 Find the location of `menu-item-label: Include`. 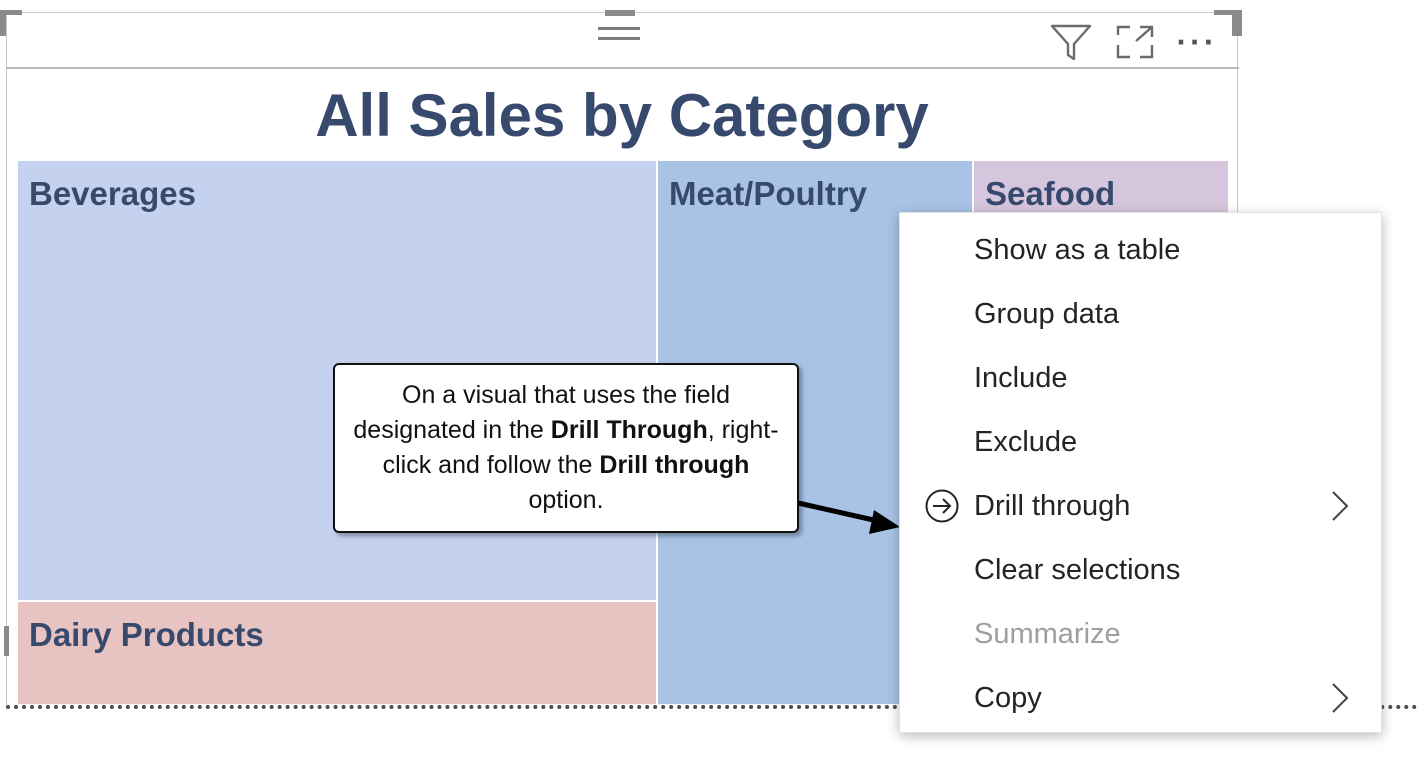

menu-item-label: Include is located at coordinates (1021, 377).